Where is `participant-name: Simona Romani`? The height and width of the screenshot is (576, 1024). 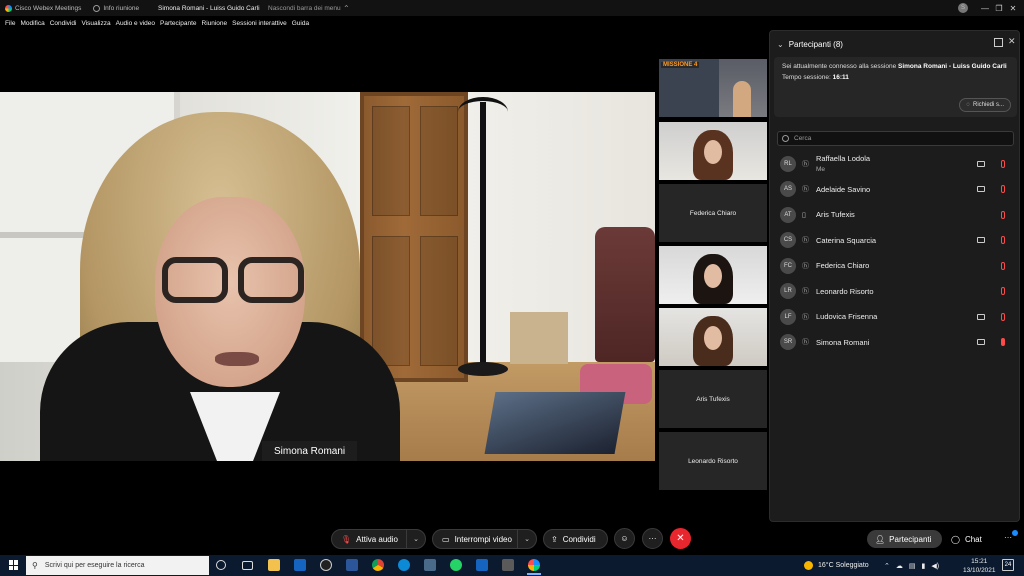 participant-name: Simona Romani is located at coordinates (843, 342).